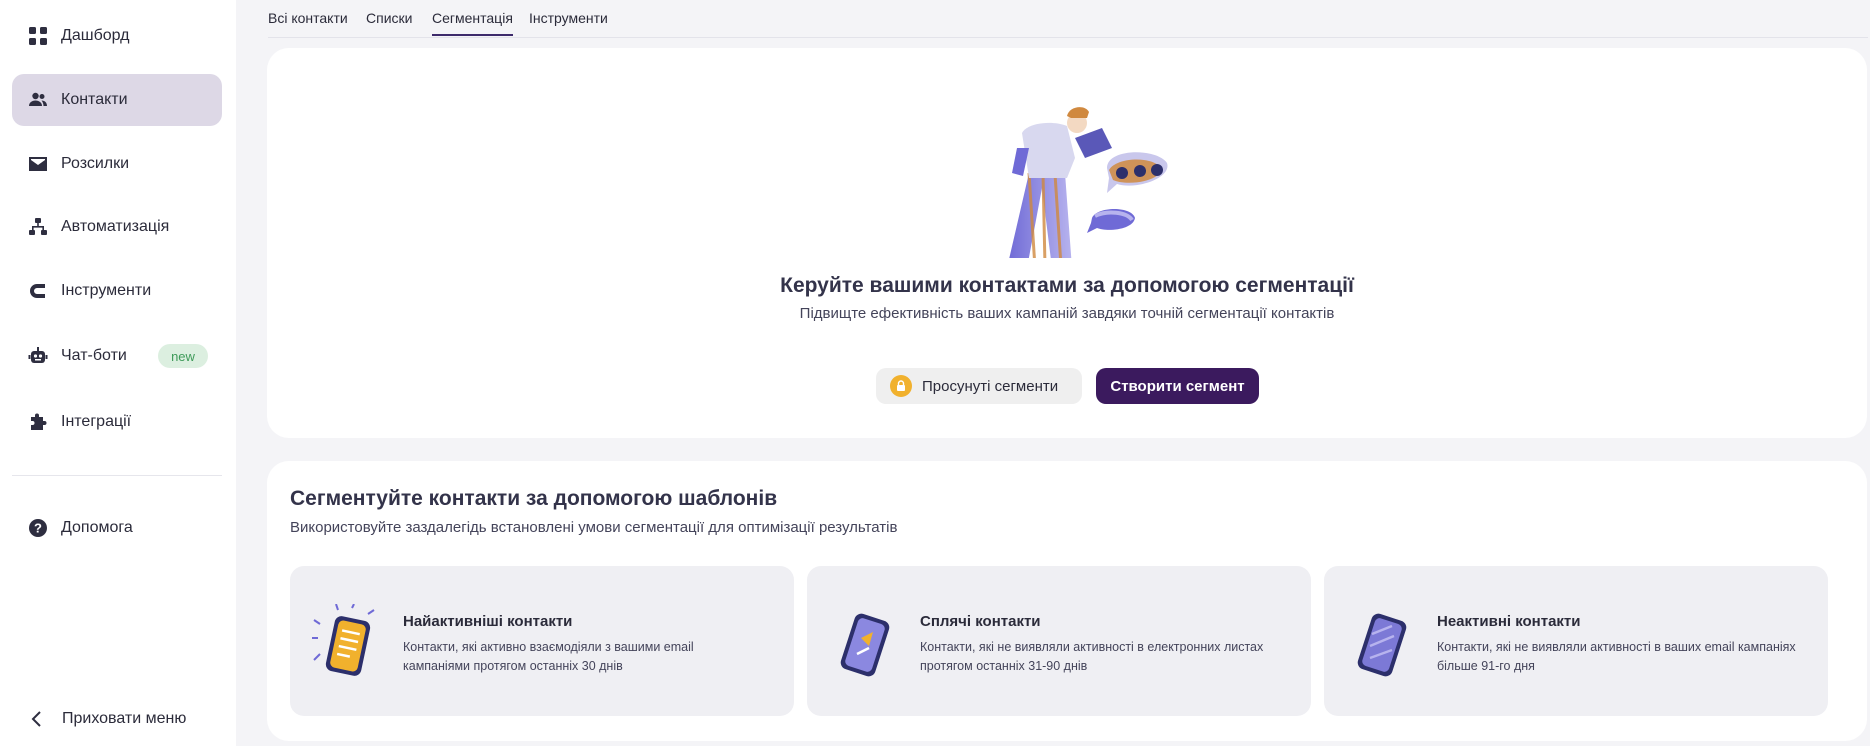 The width and height of the screenshot is (1870, 746). I want to click on segmentation-illustration-icon, so click(1088, 182).